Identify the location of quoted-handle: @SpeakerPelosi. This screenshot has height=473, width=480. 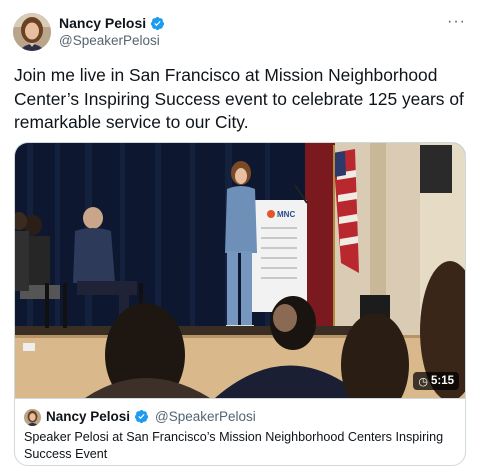
(205, 416).